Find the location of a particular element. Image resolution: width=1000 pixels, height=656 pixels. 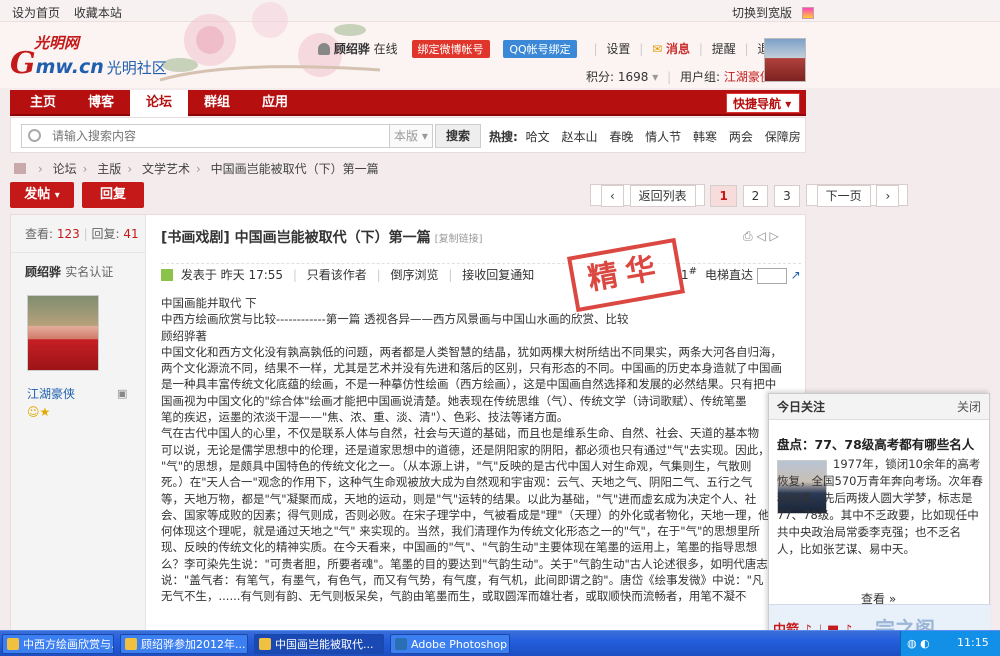

search-scope-select: 本版 ▾ is located at coordinates (411, 136).